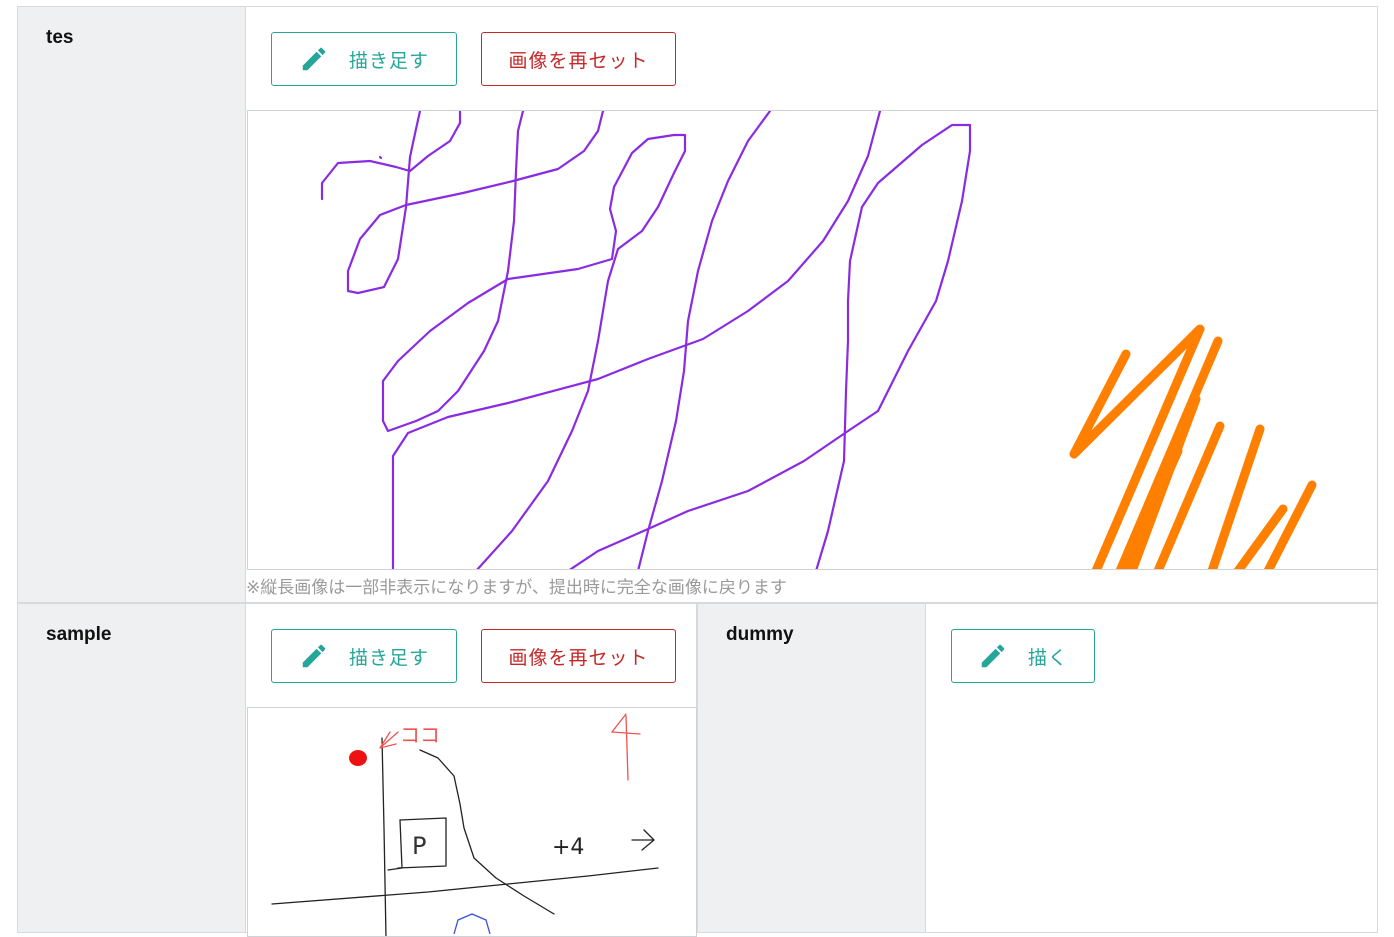 The height and width of the screenshot is (937, 1394). What do you see at coordinates (1023, 656) in the screenshot?
I see `draw-button: 描く` at bounding box center [1023, 656].